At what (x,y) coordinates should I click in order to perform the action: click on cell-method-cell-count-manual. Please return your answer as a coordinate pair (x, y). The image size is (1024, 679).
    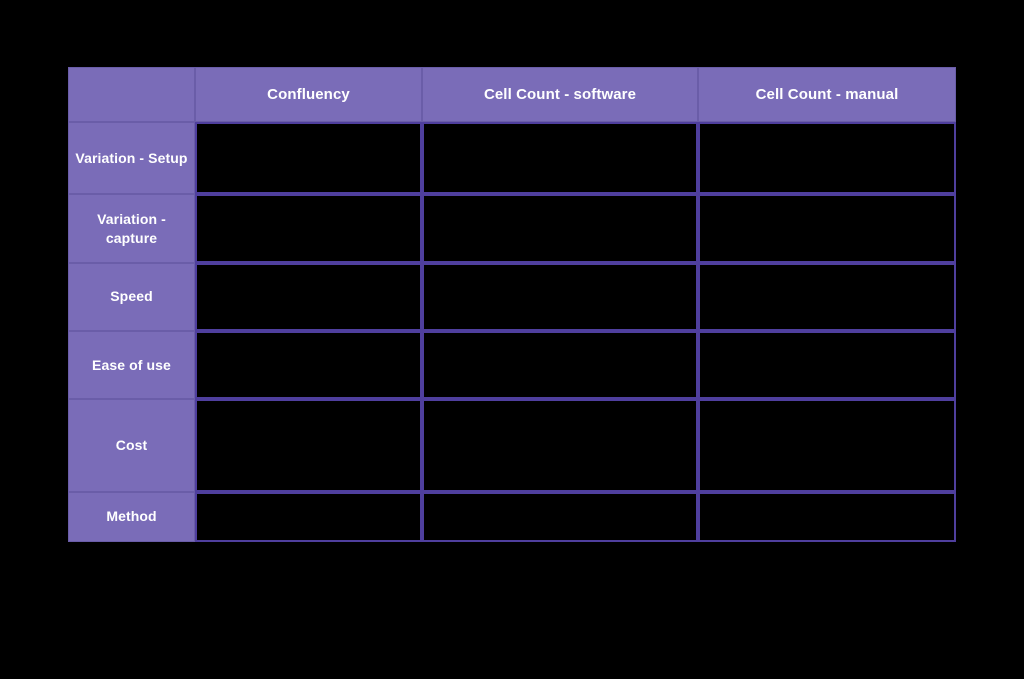
    Looking at the image, I should click on (827, 516).